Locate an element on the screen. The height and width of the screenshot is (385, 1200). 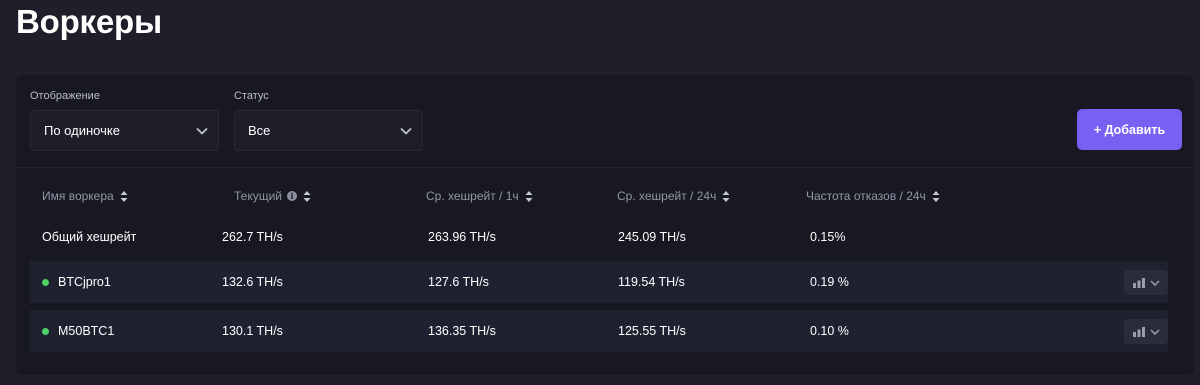
total-reject: 0.15% is located at coordinates (828, 237).